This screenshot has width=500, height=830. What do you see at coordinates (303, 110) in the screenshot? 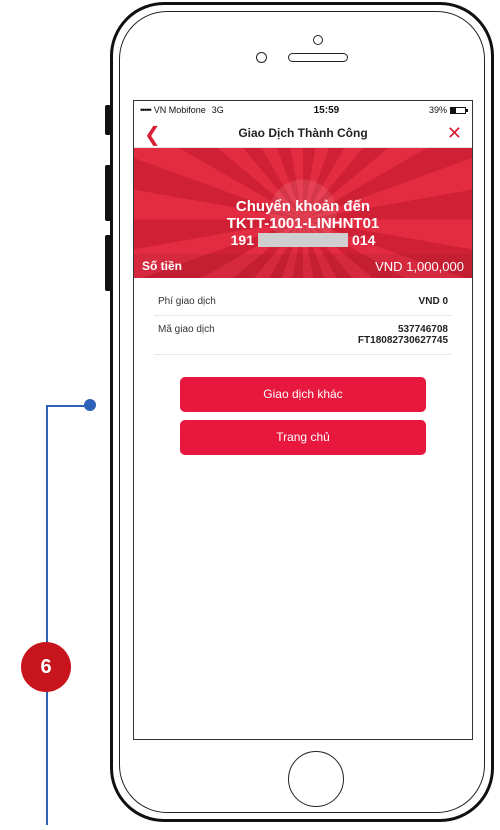
I see `status-bar: ••••• VN Mobifone 3G 15:59 39%` at bounding box center [303, 110].